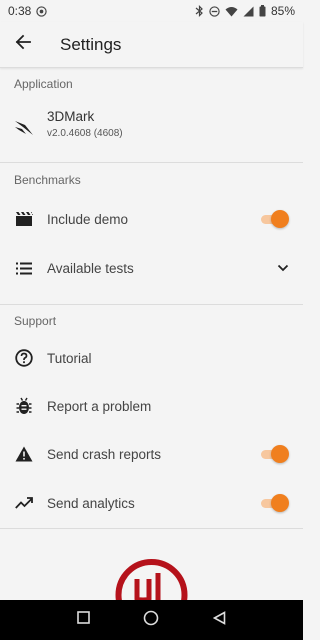 Image resolution: width=320 pixels, height=640 pixels. I want to click on app-info-row: 3DMark v2.0.4608 (4608), so click(151, 127).